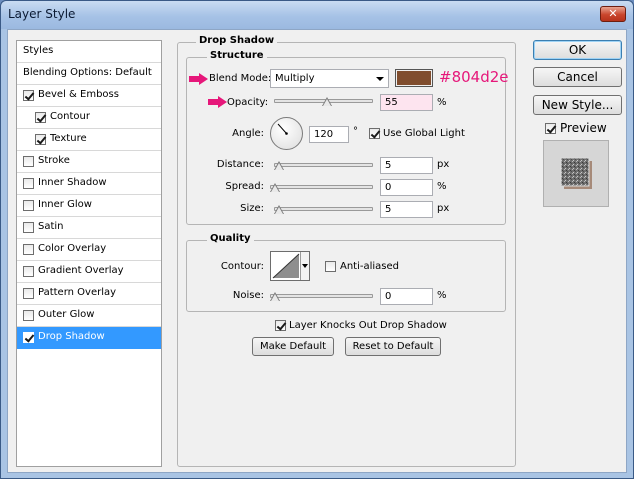 The height and width of the screenshot is (479, 634). What do you see at coordinates (323, 209) in the screenshot?
I see `size-slider` at bounding box center [323, 209].